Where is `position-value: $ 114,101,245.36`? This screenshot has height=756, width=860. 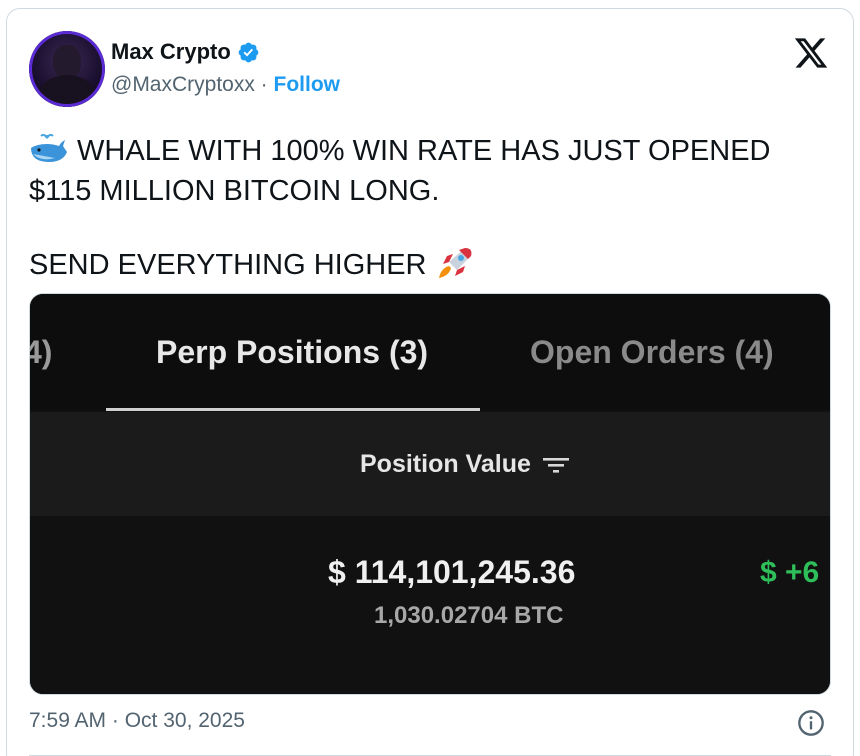 position-value: $ 114,101,245.36 is located at coordinates (452, 572).